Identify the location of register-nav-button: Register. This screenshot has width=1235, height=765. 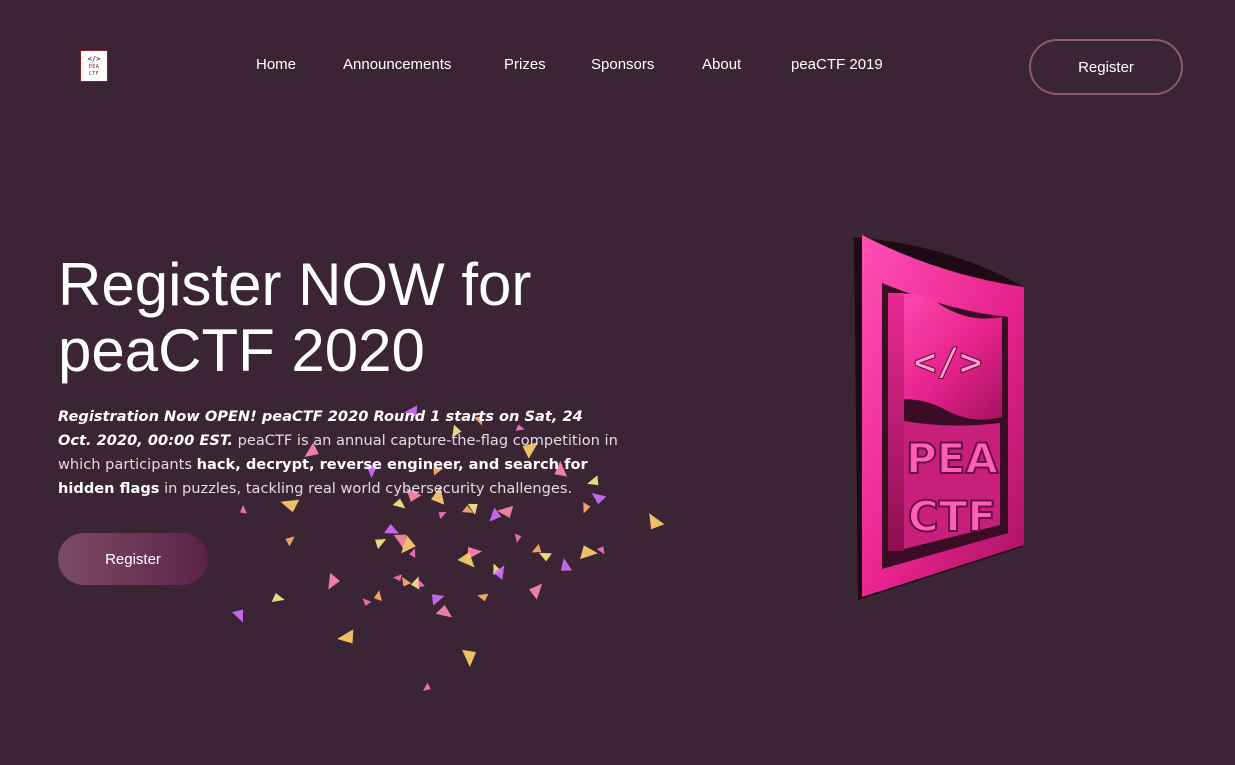
(1106, 67).